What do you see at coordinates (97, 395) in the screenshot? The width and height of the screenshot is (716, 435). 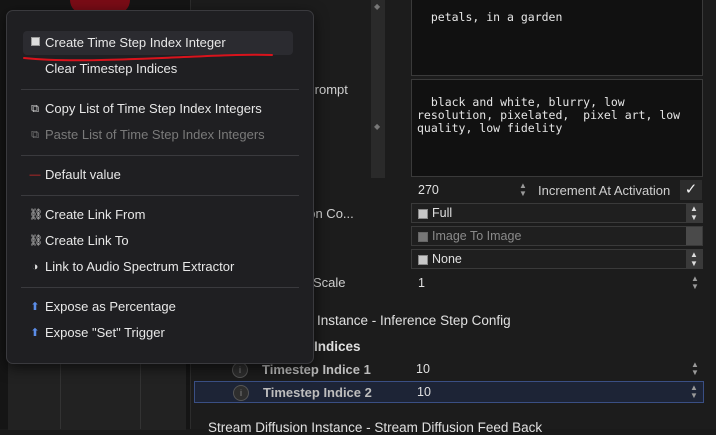 I see `left-bottom-panel` at bounding box center [97, 395].